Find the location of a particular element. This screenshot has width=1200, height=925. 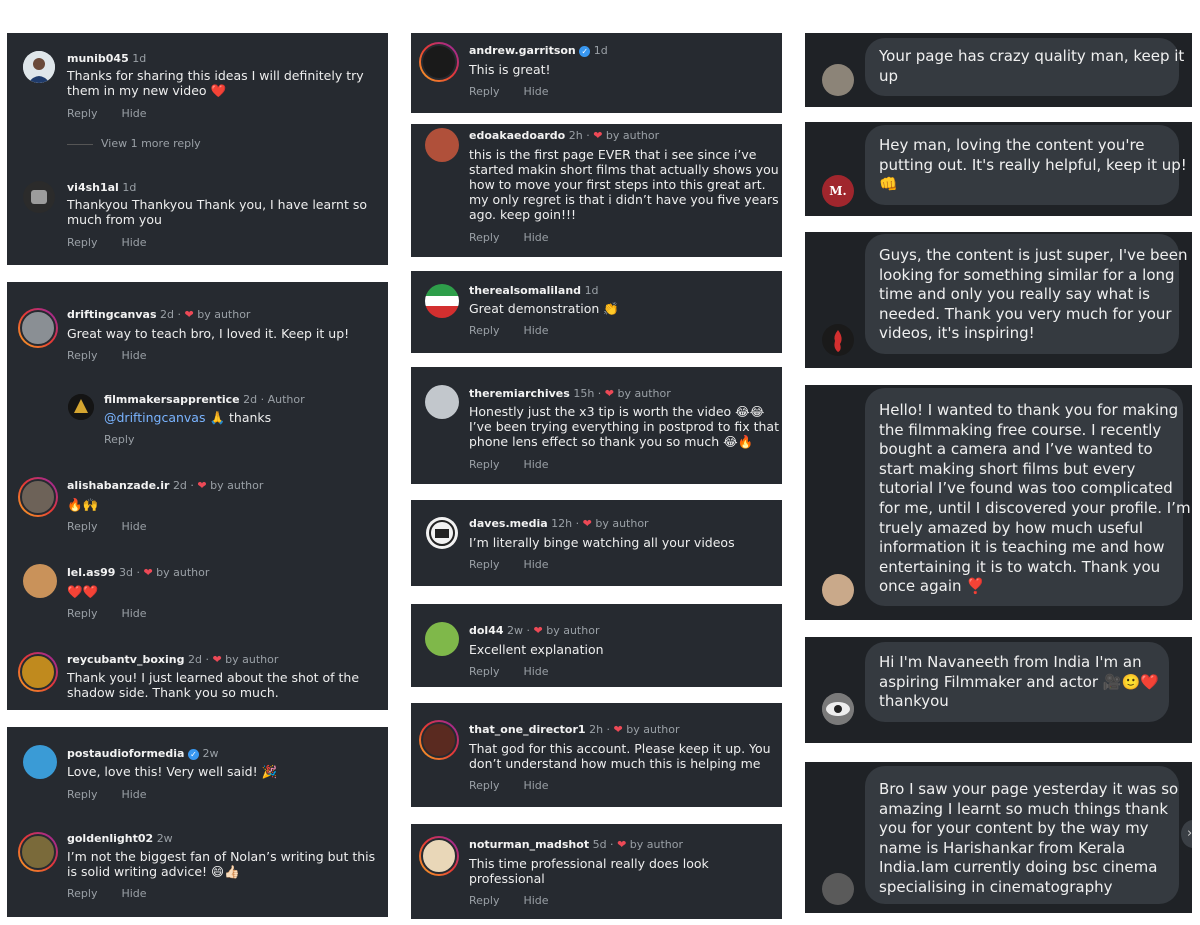

avatar: M. is located at coordinates (838, 191).